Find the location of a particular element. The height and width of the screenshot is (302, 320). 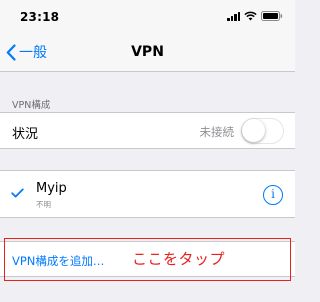

status-icons is located at coordinates (255, 16).